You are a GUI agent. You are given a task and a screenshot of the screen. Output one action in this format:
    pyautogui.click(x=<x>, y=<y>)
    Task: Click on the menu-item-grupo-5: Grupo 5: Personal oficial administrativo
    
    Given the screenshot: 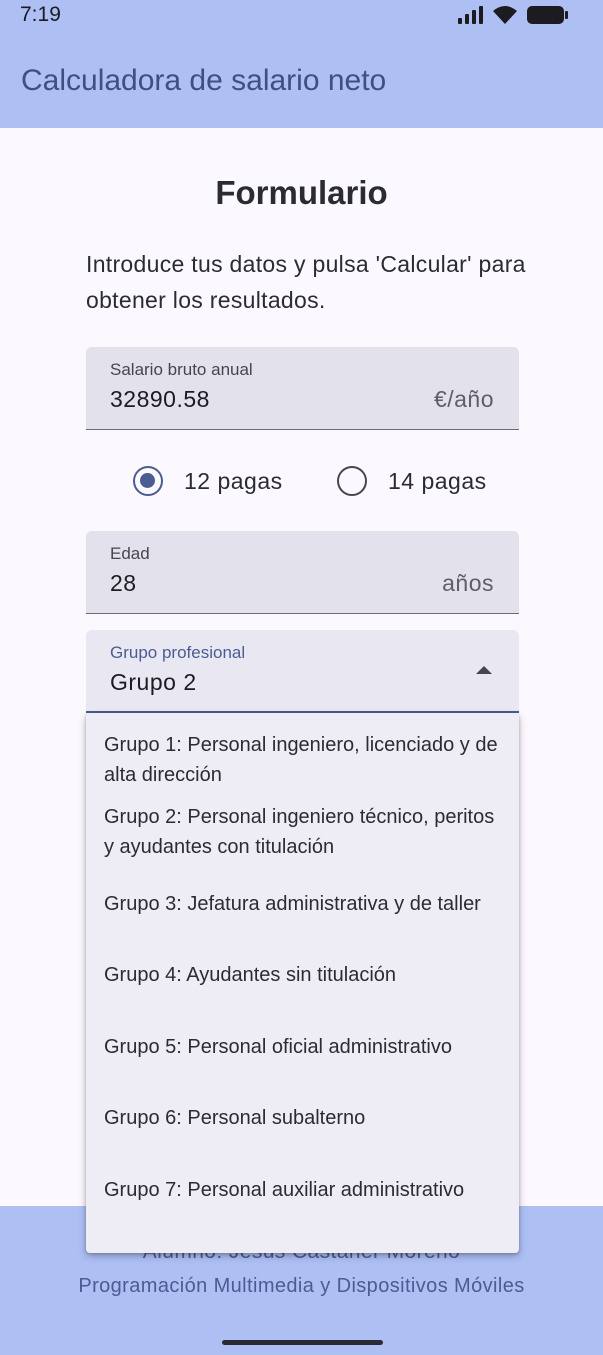 What is the action you would take?
    pyautogui.click(x=304, y=1047)
    